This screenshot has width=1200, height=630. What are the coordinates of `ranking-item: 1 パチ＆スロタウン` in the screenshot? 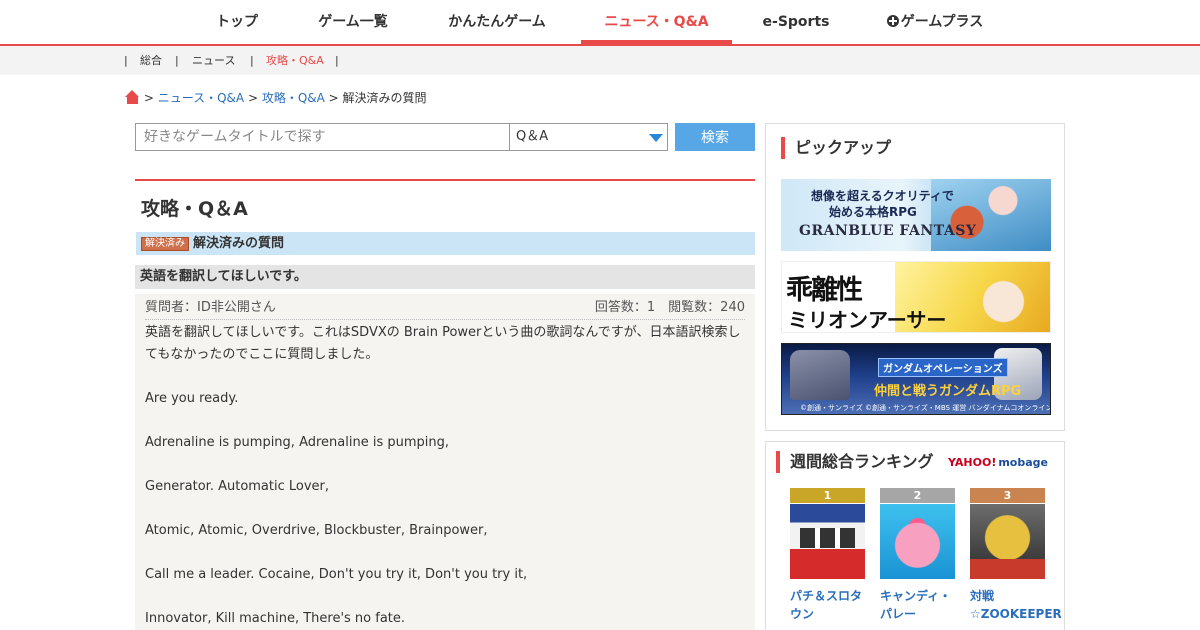 It's located at (827, 555).